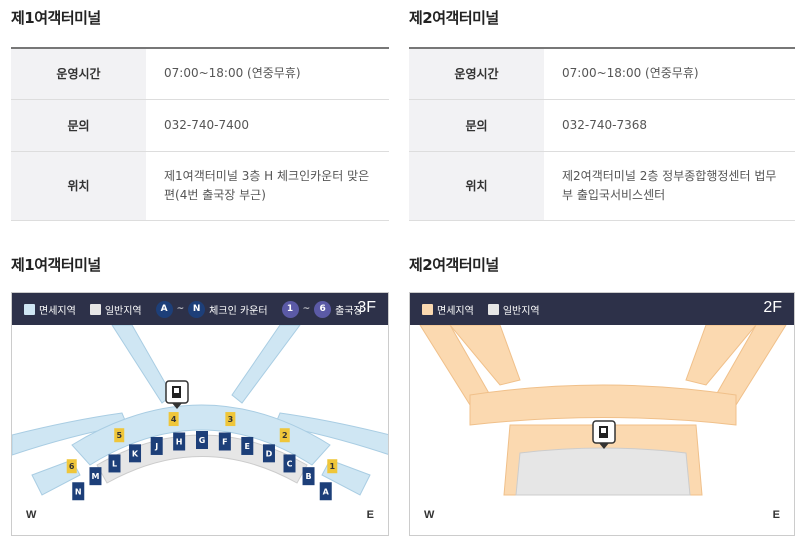 The width and height of the screenshot is (805, 552). I want to click on counter-label: M, so click(95, 476).